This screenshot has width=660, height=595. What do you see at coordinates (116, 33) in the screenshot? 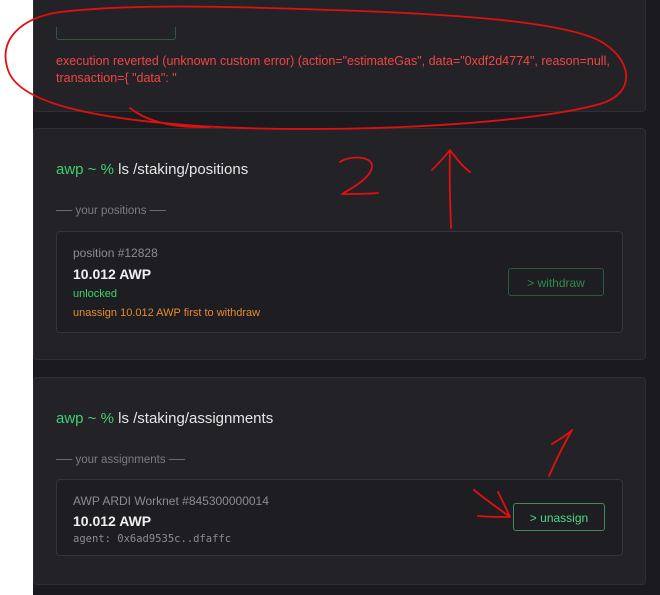
I see `previous-button-edge` at bounding box center [116, 33].